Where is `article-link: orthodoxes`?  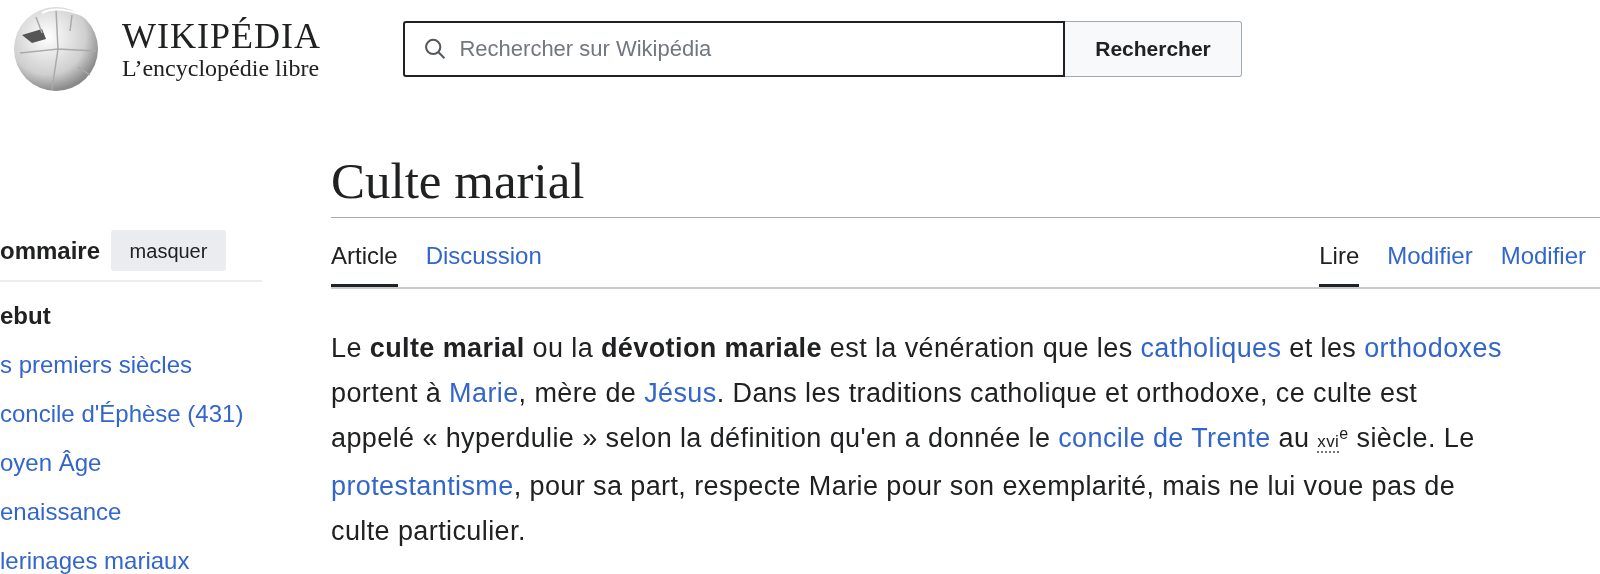 article-link: orthodoxes is located at coordinates (1433, 348).